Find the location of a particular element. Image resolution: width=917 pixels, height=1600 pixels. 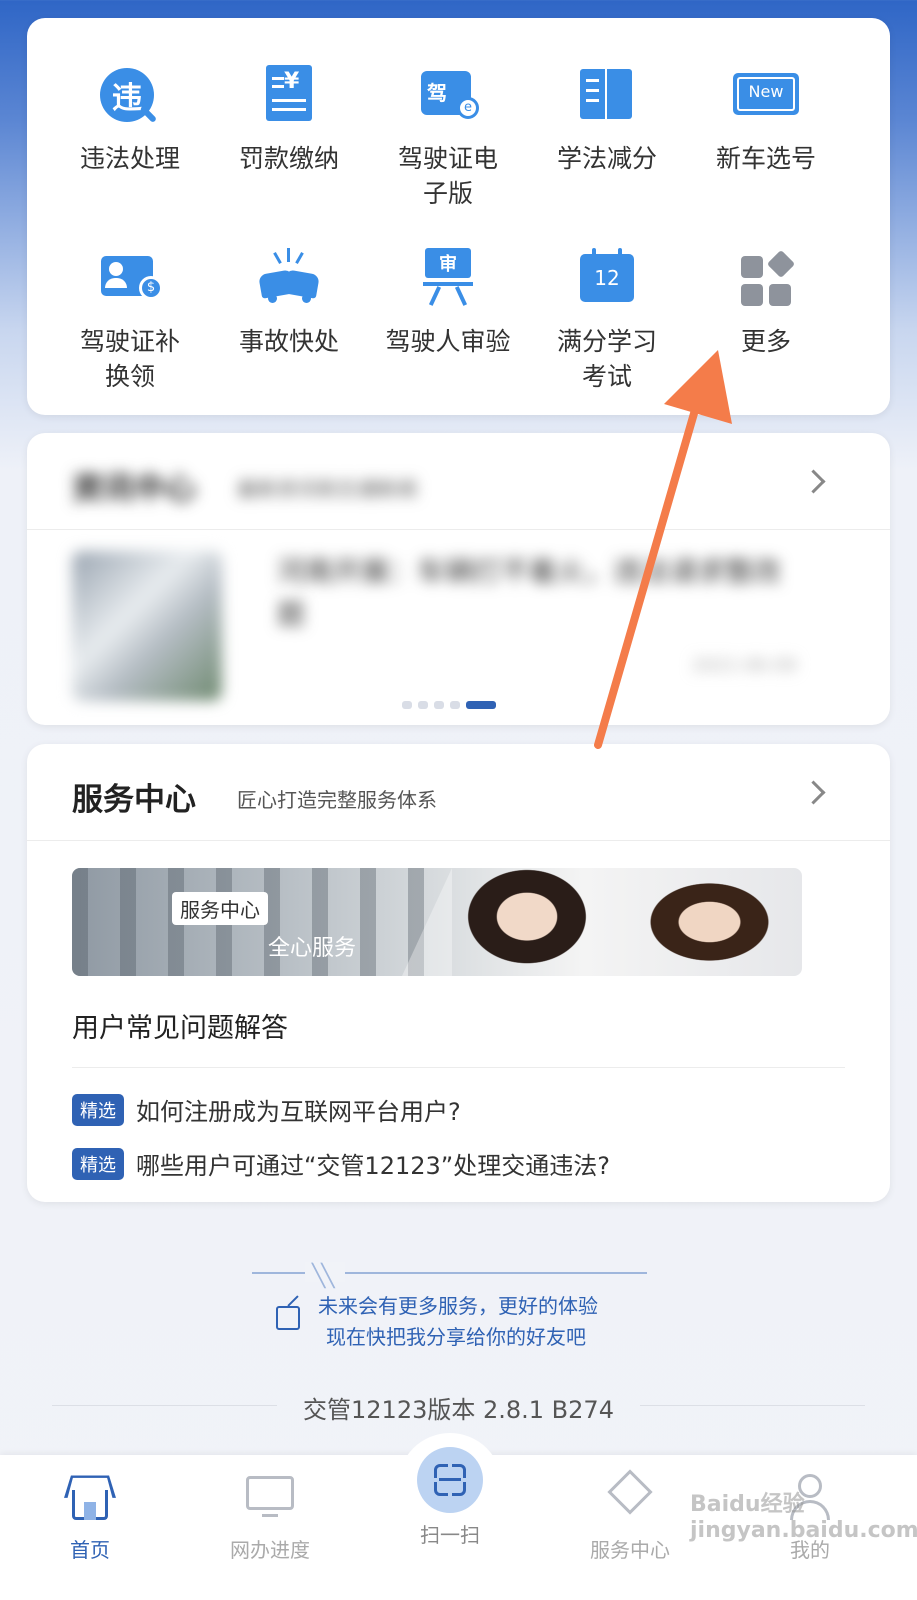

service-label: 驾驶证补 换领 is located at coordinates (129, 359).